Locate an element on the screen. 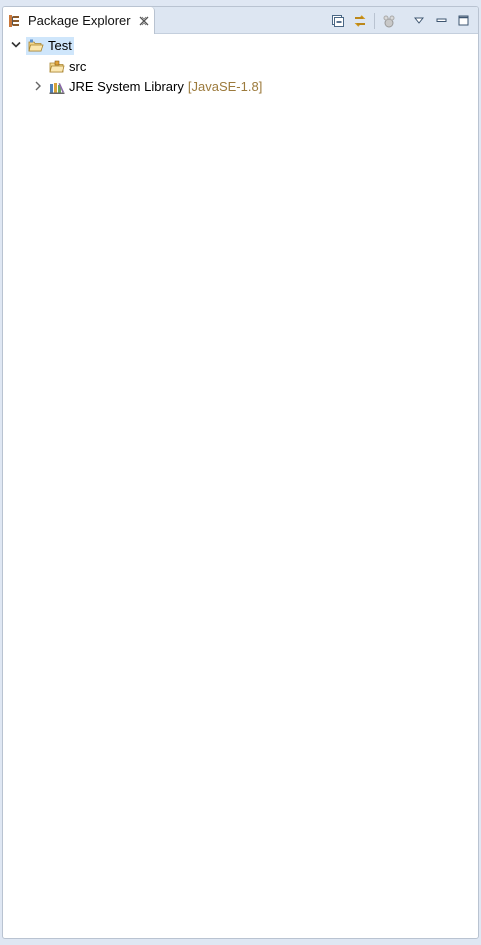  focus-on-active-task-icon is located at coordinates (389, 21).